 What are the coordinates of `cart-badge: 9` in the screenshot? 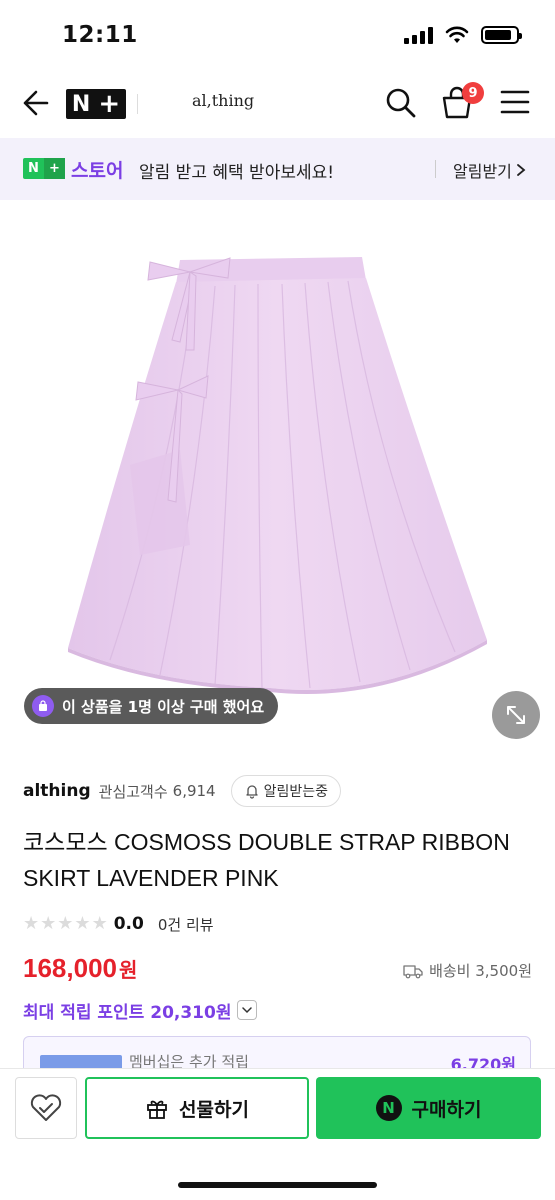 It's located at (473, 93).